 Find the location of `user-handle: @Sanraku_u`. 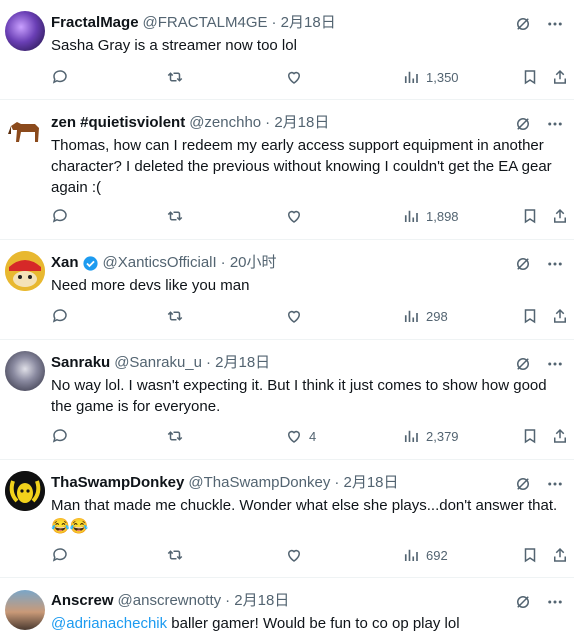

user-handle: @Sanraku_u is located at coordinates (158, 363).